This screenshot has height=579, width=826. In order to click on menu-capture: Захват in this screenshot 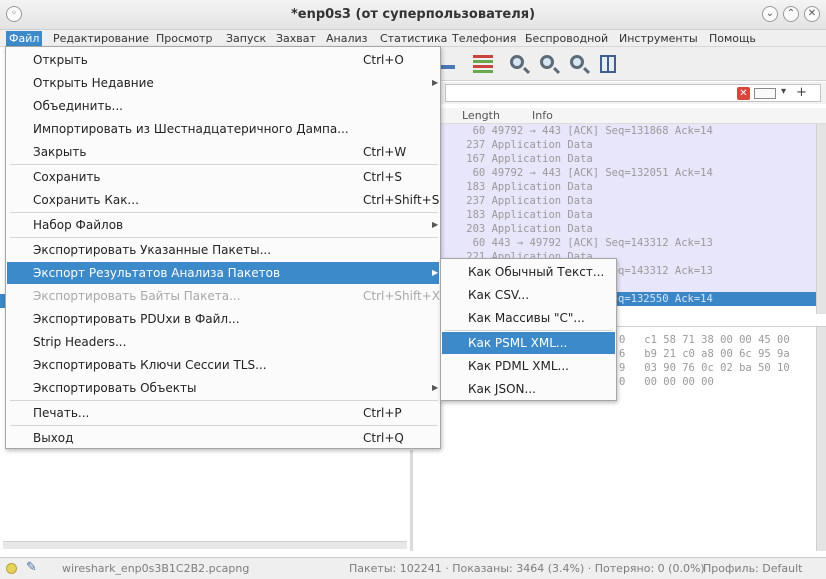, I will do `click(296, 38)`.